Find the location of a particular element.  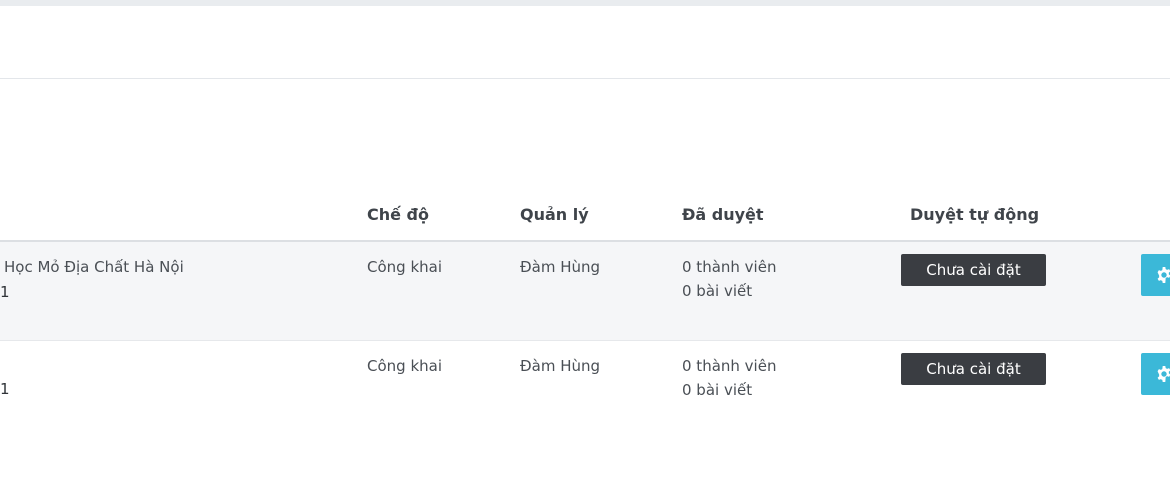

page-header-area is located at coordinates (585, 42).